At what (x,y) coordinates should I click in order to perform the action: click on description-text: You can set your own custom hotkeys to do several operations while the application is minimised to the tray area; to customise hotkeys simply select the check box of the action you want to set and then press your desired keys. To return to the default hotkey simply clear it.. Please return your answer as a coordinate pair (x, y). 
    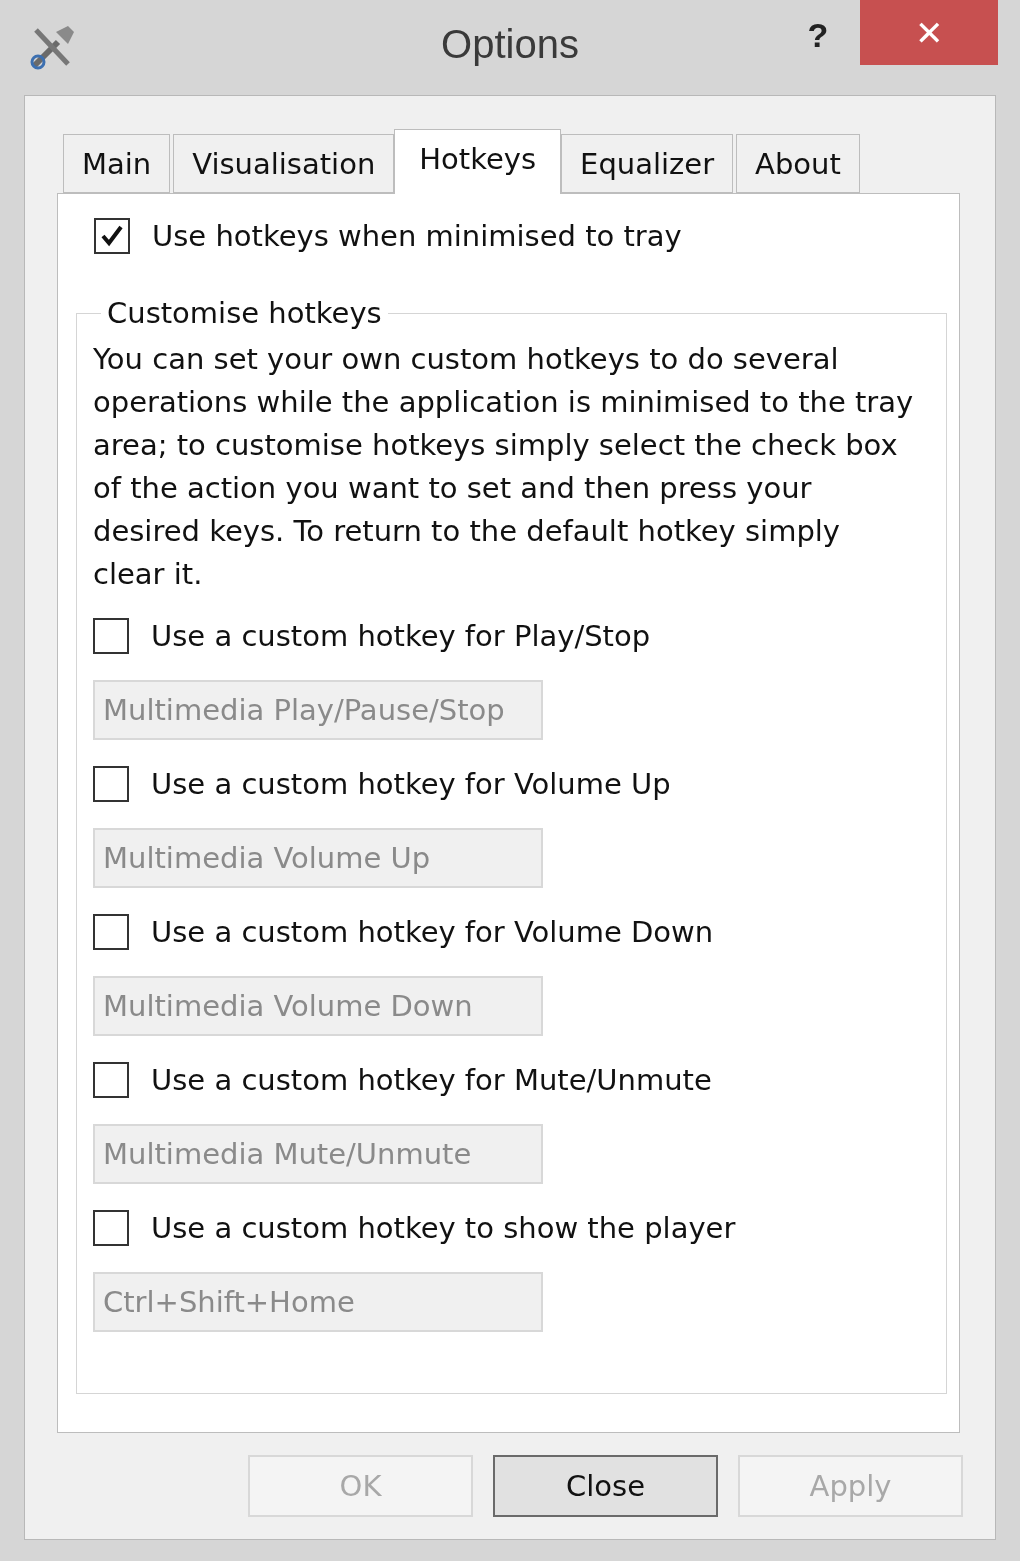
    Looking at the image, I should click on (504, 467).